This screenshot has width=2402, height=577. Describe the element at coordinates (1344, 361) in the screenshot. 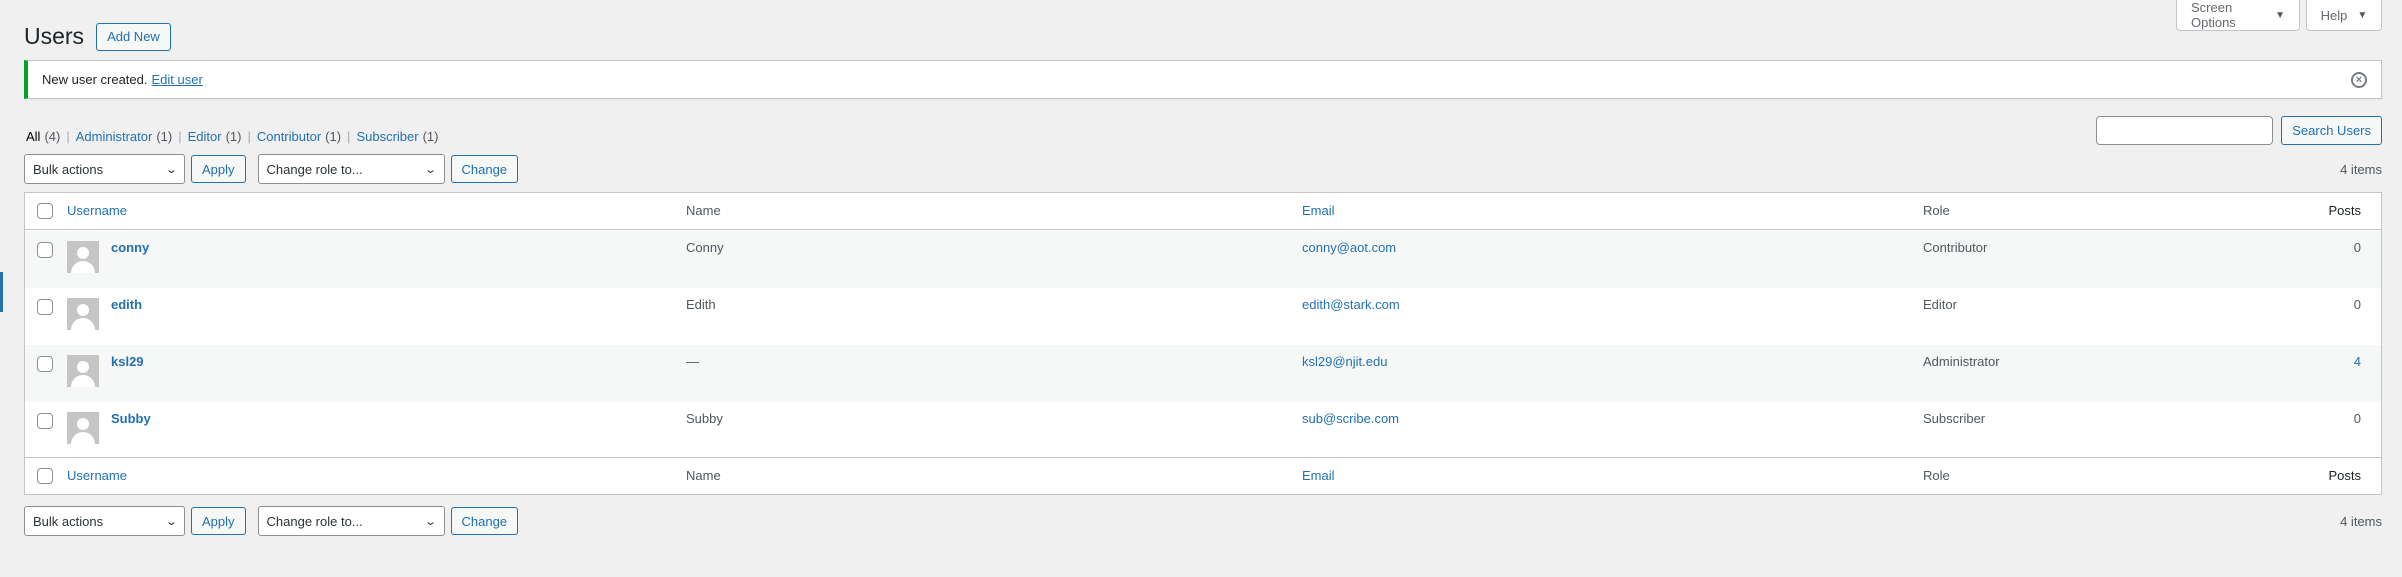

I see `email-link: ksl29@njit.edu` at that location.